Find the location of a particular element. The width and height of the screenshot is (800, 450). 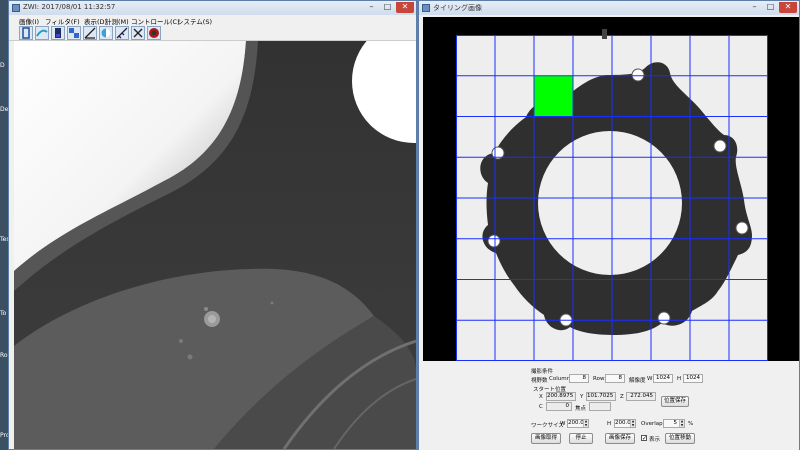

res-w-field: 1024 is located at coordinates (663, 378).